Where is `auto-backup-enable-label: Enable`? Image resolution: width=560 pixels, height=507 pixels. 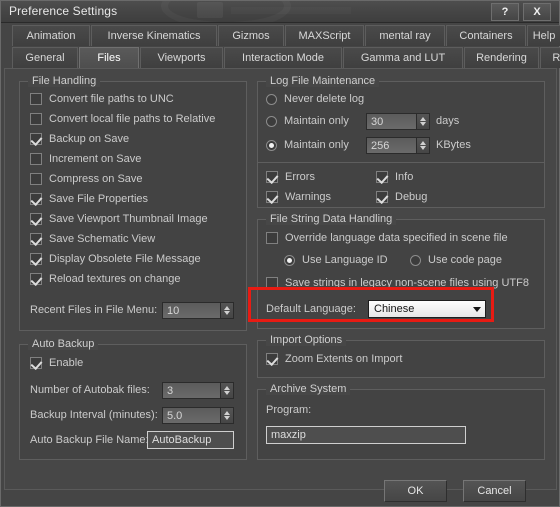 auto-backup-enable-label: Enable is located at coordinates (66, 363).